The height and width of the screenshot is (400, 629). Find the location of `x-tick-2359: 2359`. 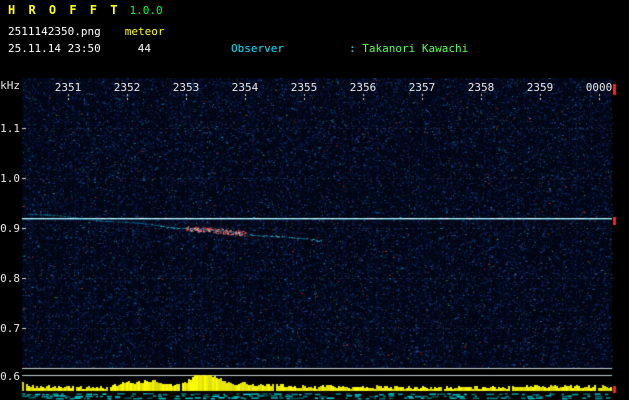

x-tick-2359: 2359 is located at coordinates (540, 87).